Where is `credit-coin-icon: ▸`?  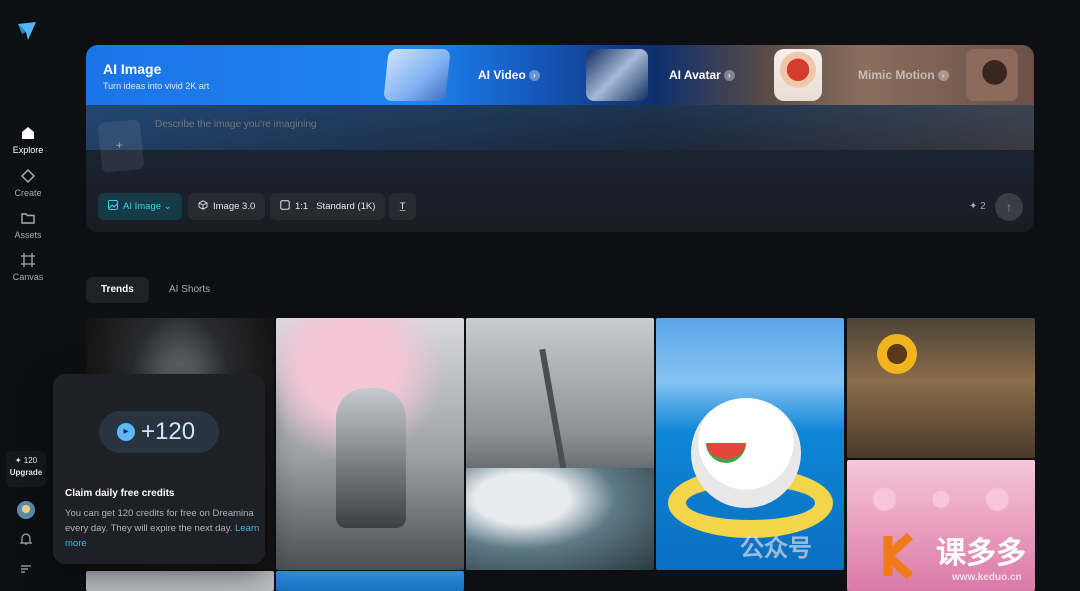
credit-coin-icon: ▸ is located at coordinates (126, 432).